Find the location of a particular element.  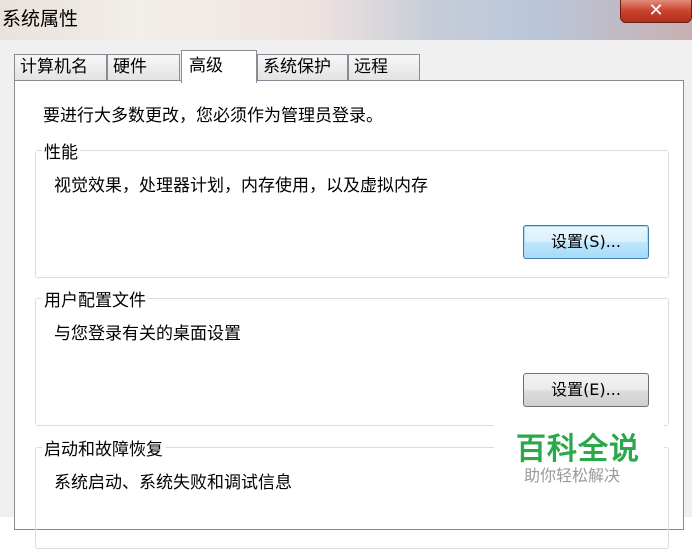

startup-recovery-description: 系统启动、系统失败和调试信息 is located at coordinates (173, 483).